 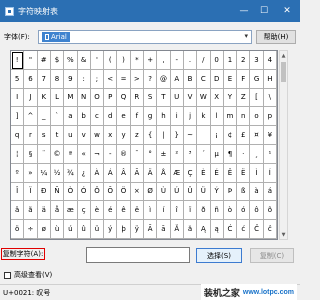 I want to click on char-cell: º, so click(x=18, y=173).